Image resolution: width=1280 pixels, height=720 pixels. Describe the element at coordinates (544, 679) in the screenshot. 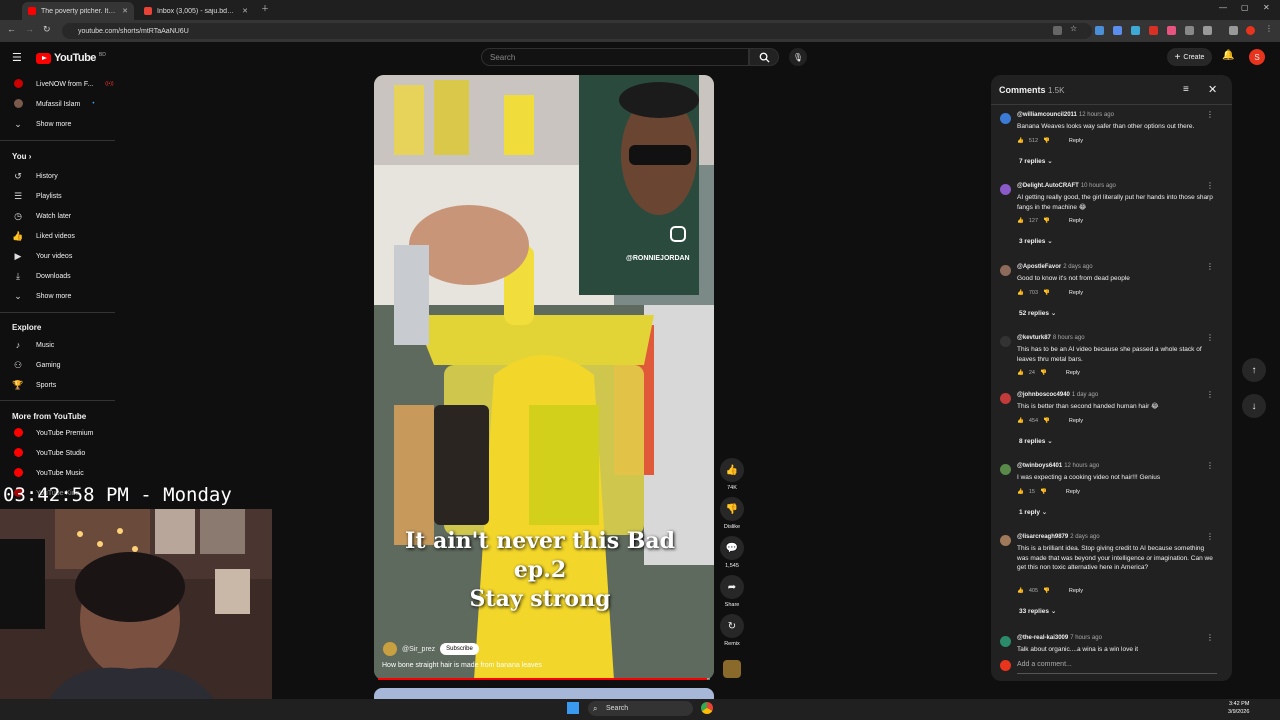

I see `video-progress-bar` at that location.